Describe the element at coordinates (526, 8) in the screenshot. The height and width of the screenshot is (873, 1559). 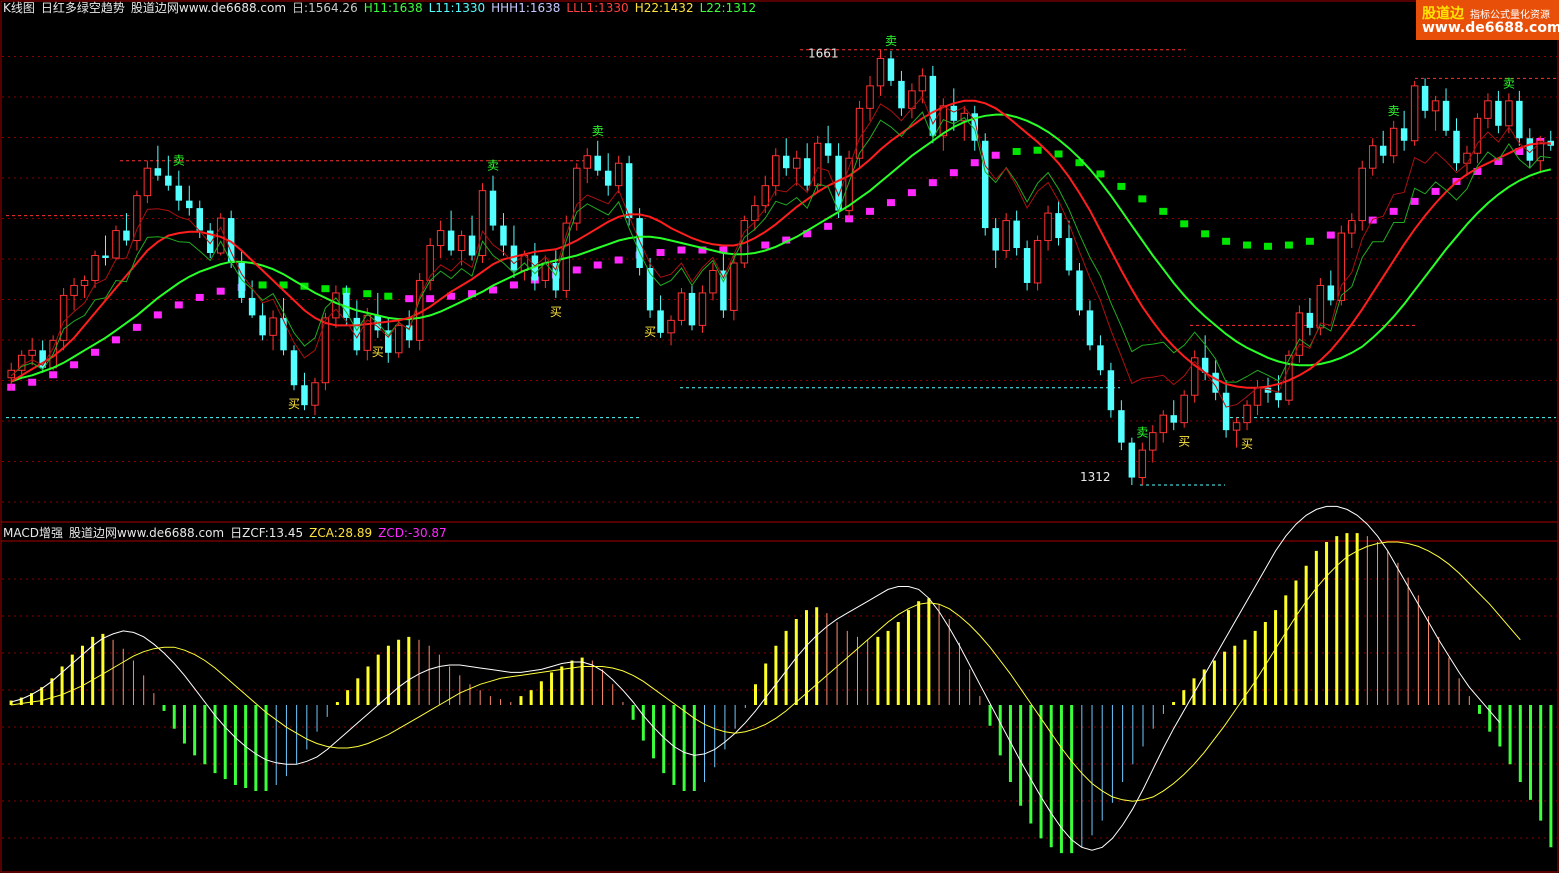
I see `hhh1-value: HHH1:1638` at that location.